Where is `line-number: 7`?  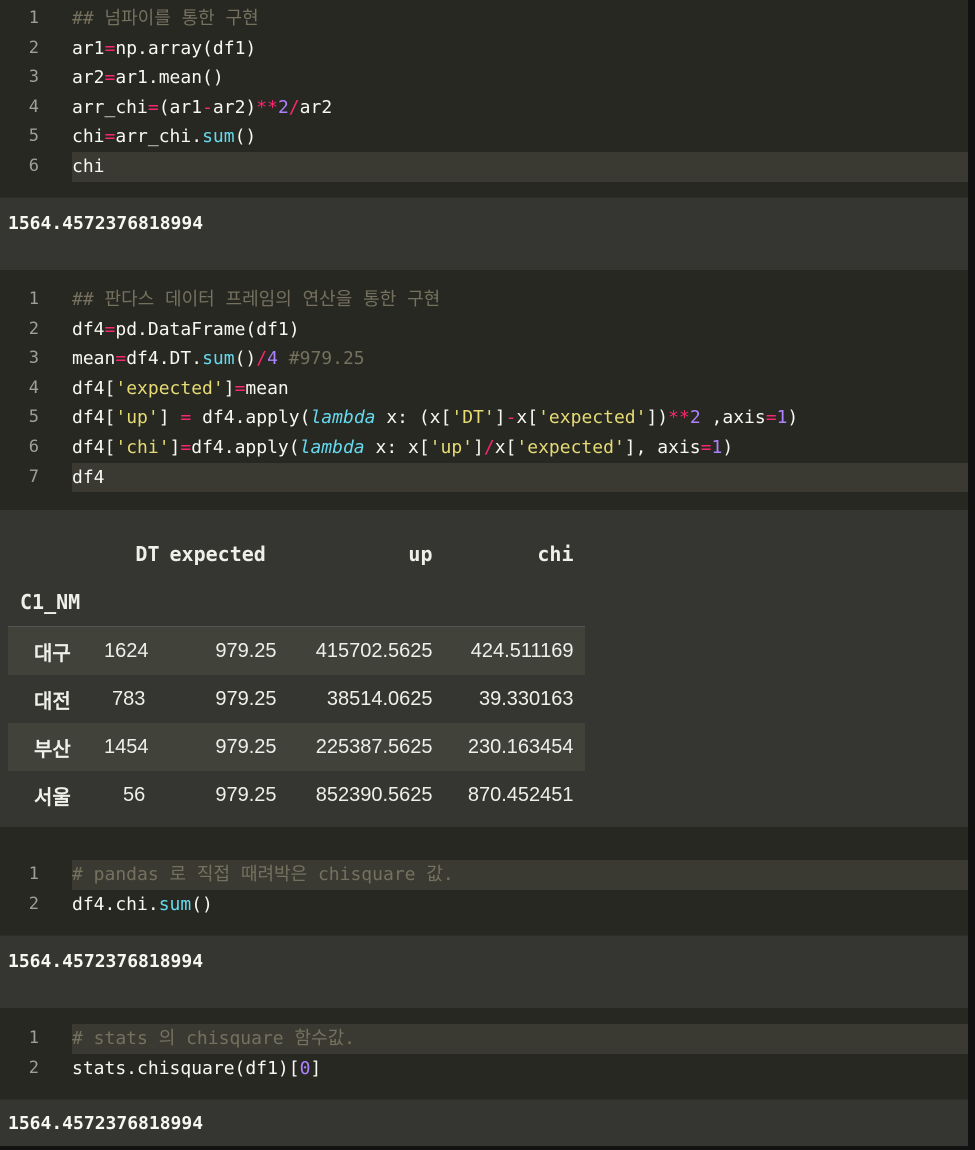
line-number: 7 is located at coordinates (33, 476).